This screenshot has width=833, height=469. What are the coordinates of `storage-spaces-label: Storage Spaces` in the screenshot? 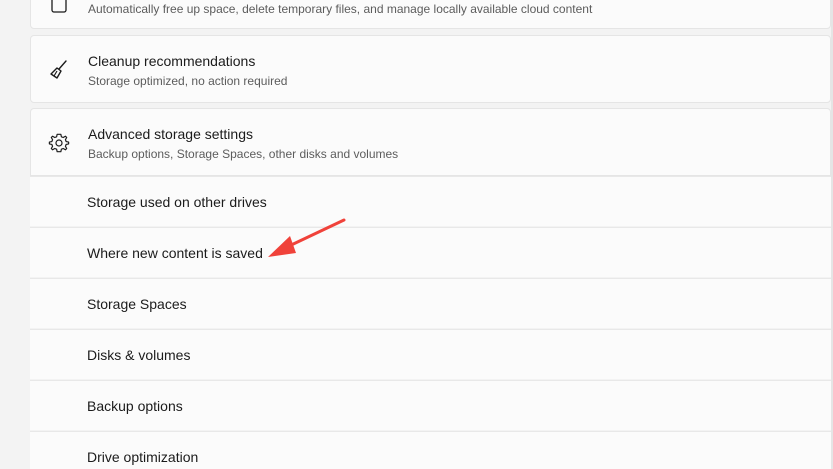 It's located at (137, 304).